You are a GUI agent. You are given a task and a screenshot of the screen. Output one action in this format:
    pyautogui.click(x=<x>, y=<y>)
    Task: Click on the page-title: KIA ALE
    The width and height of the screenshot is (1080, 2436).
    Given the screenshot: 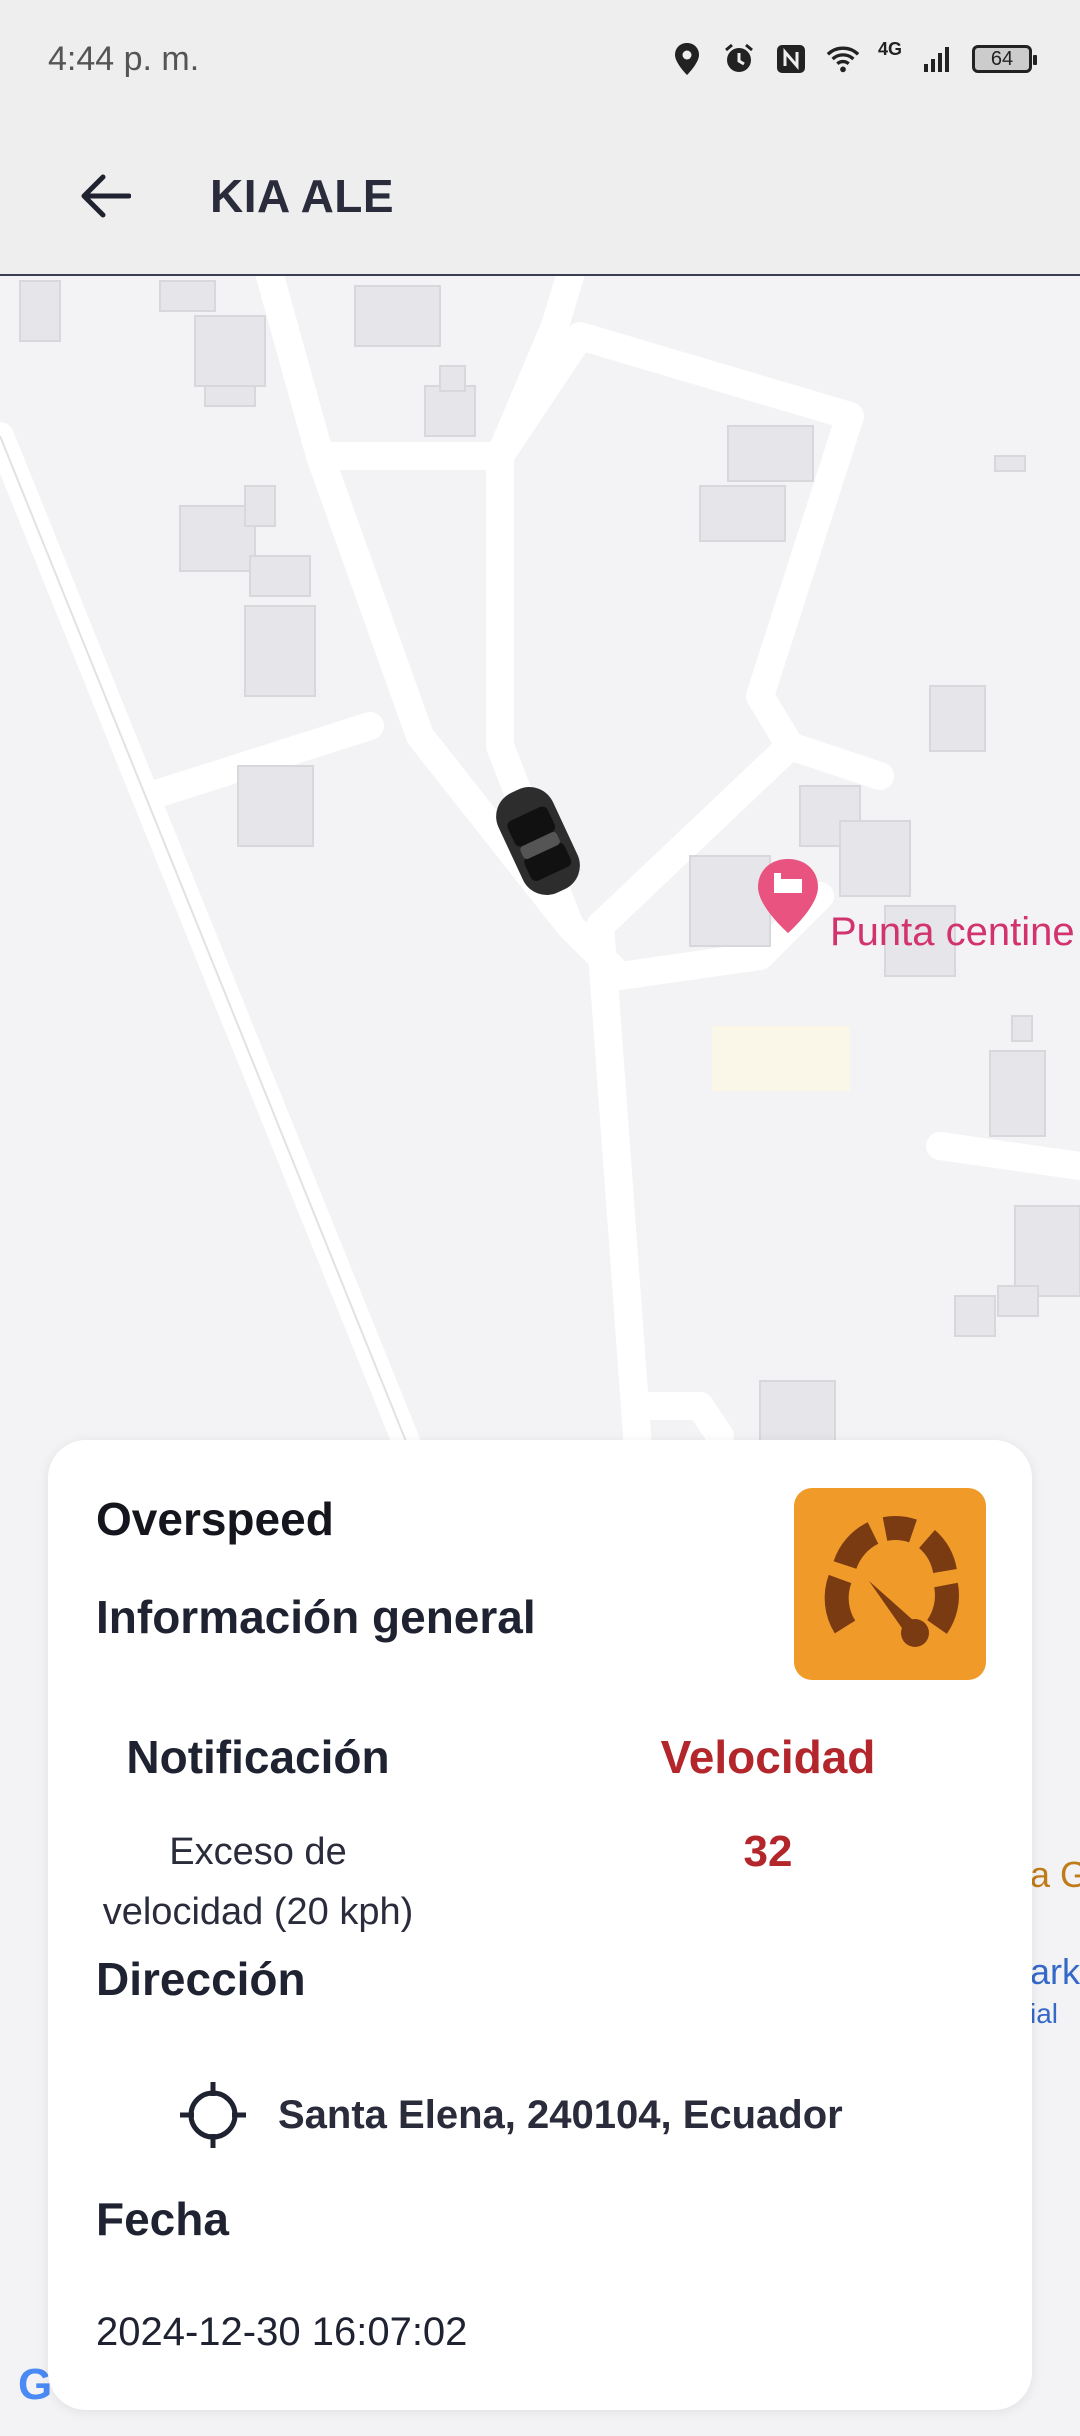 What is the action you would take?
    pyautogui.click(x=302, y=196)
    